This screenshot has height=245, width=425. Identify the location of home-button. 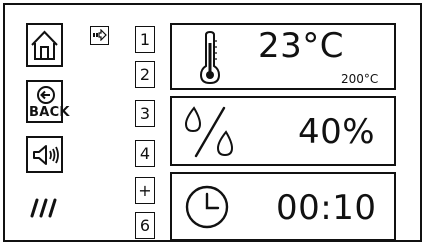
(44, 45).